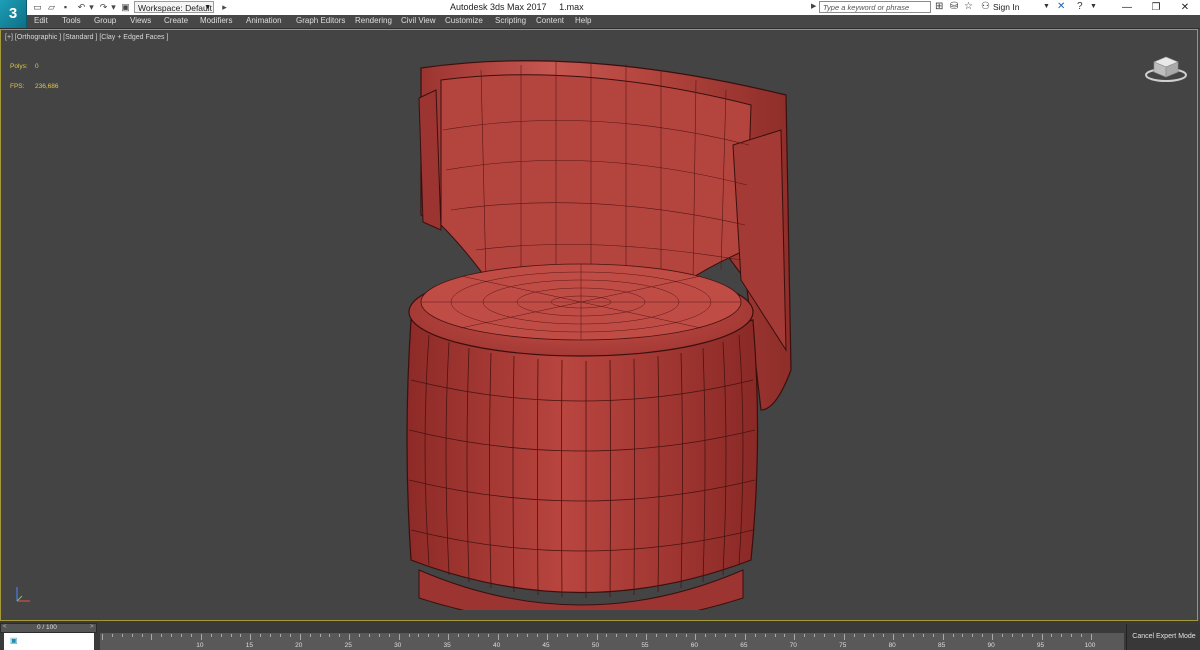  I want to click on cancel-expert-mode-button: Cancel Expert Mode, so click(1163, 637).